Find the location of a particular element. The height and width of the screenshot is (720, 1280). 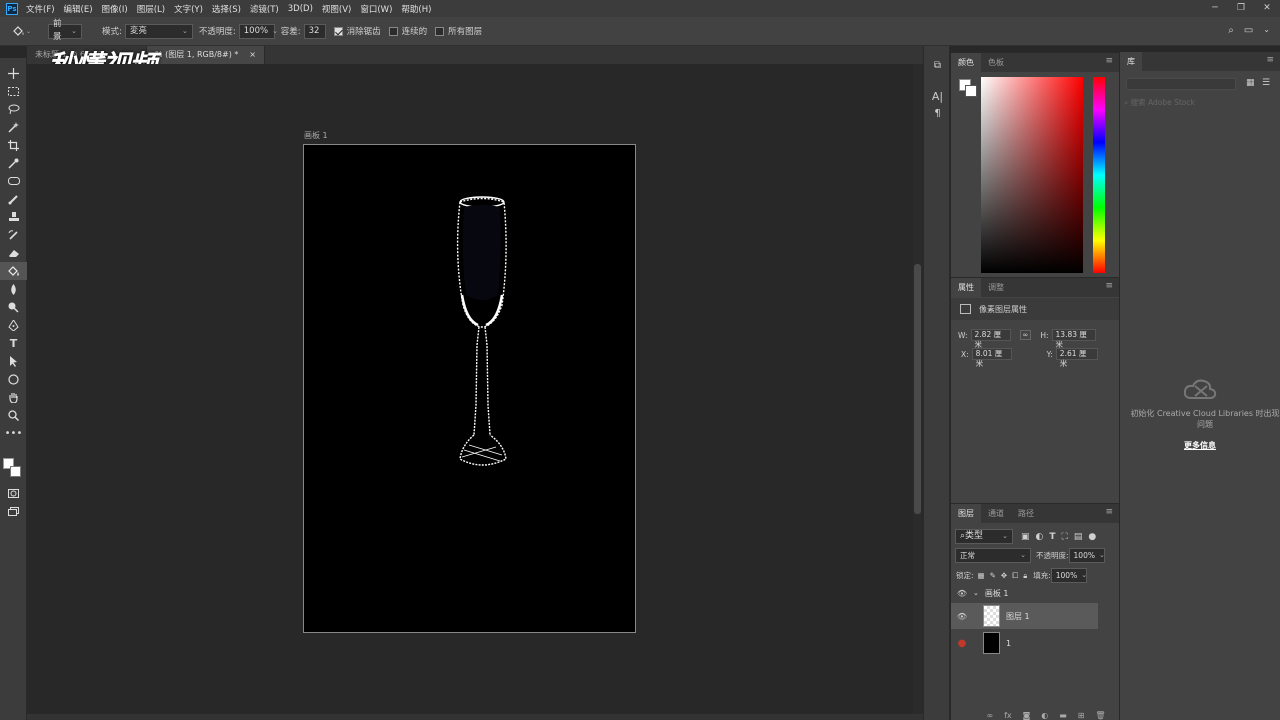

menu-layer: 图层(L) is located at coordinates (151, 9).